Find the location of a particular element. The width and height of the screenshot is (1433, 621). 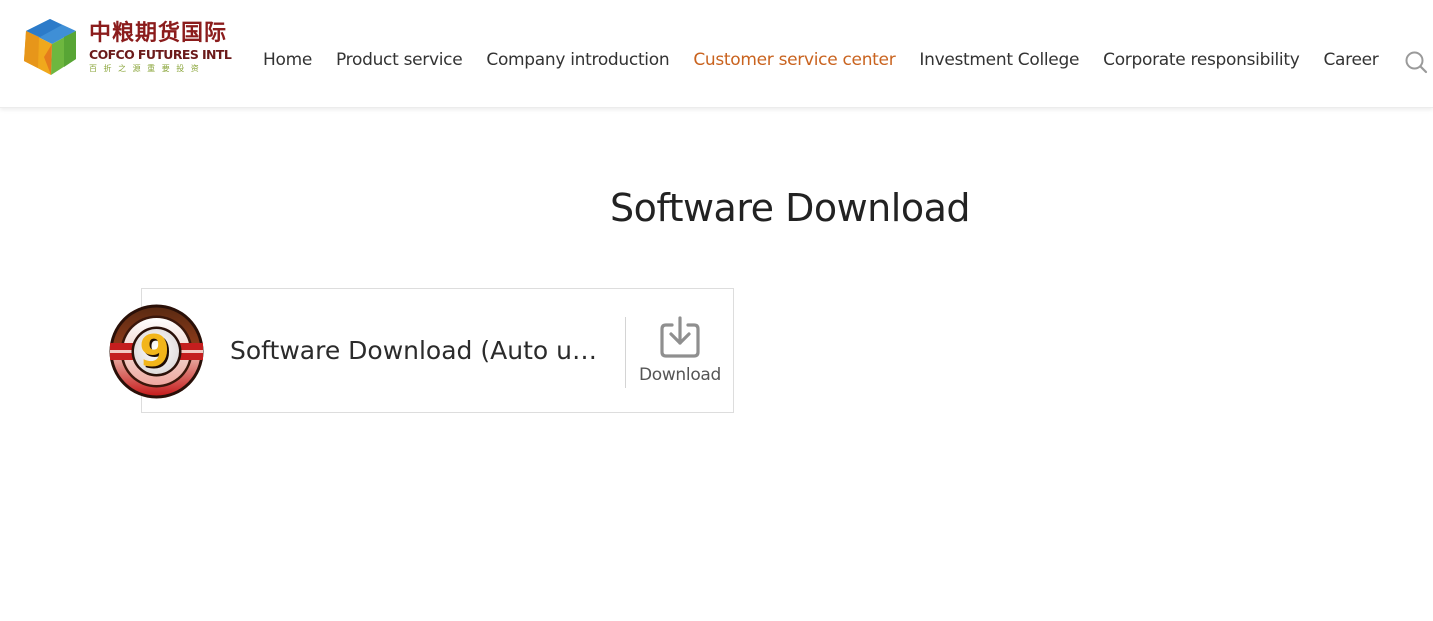

search-icon is located at coordinates (1416, 62).